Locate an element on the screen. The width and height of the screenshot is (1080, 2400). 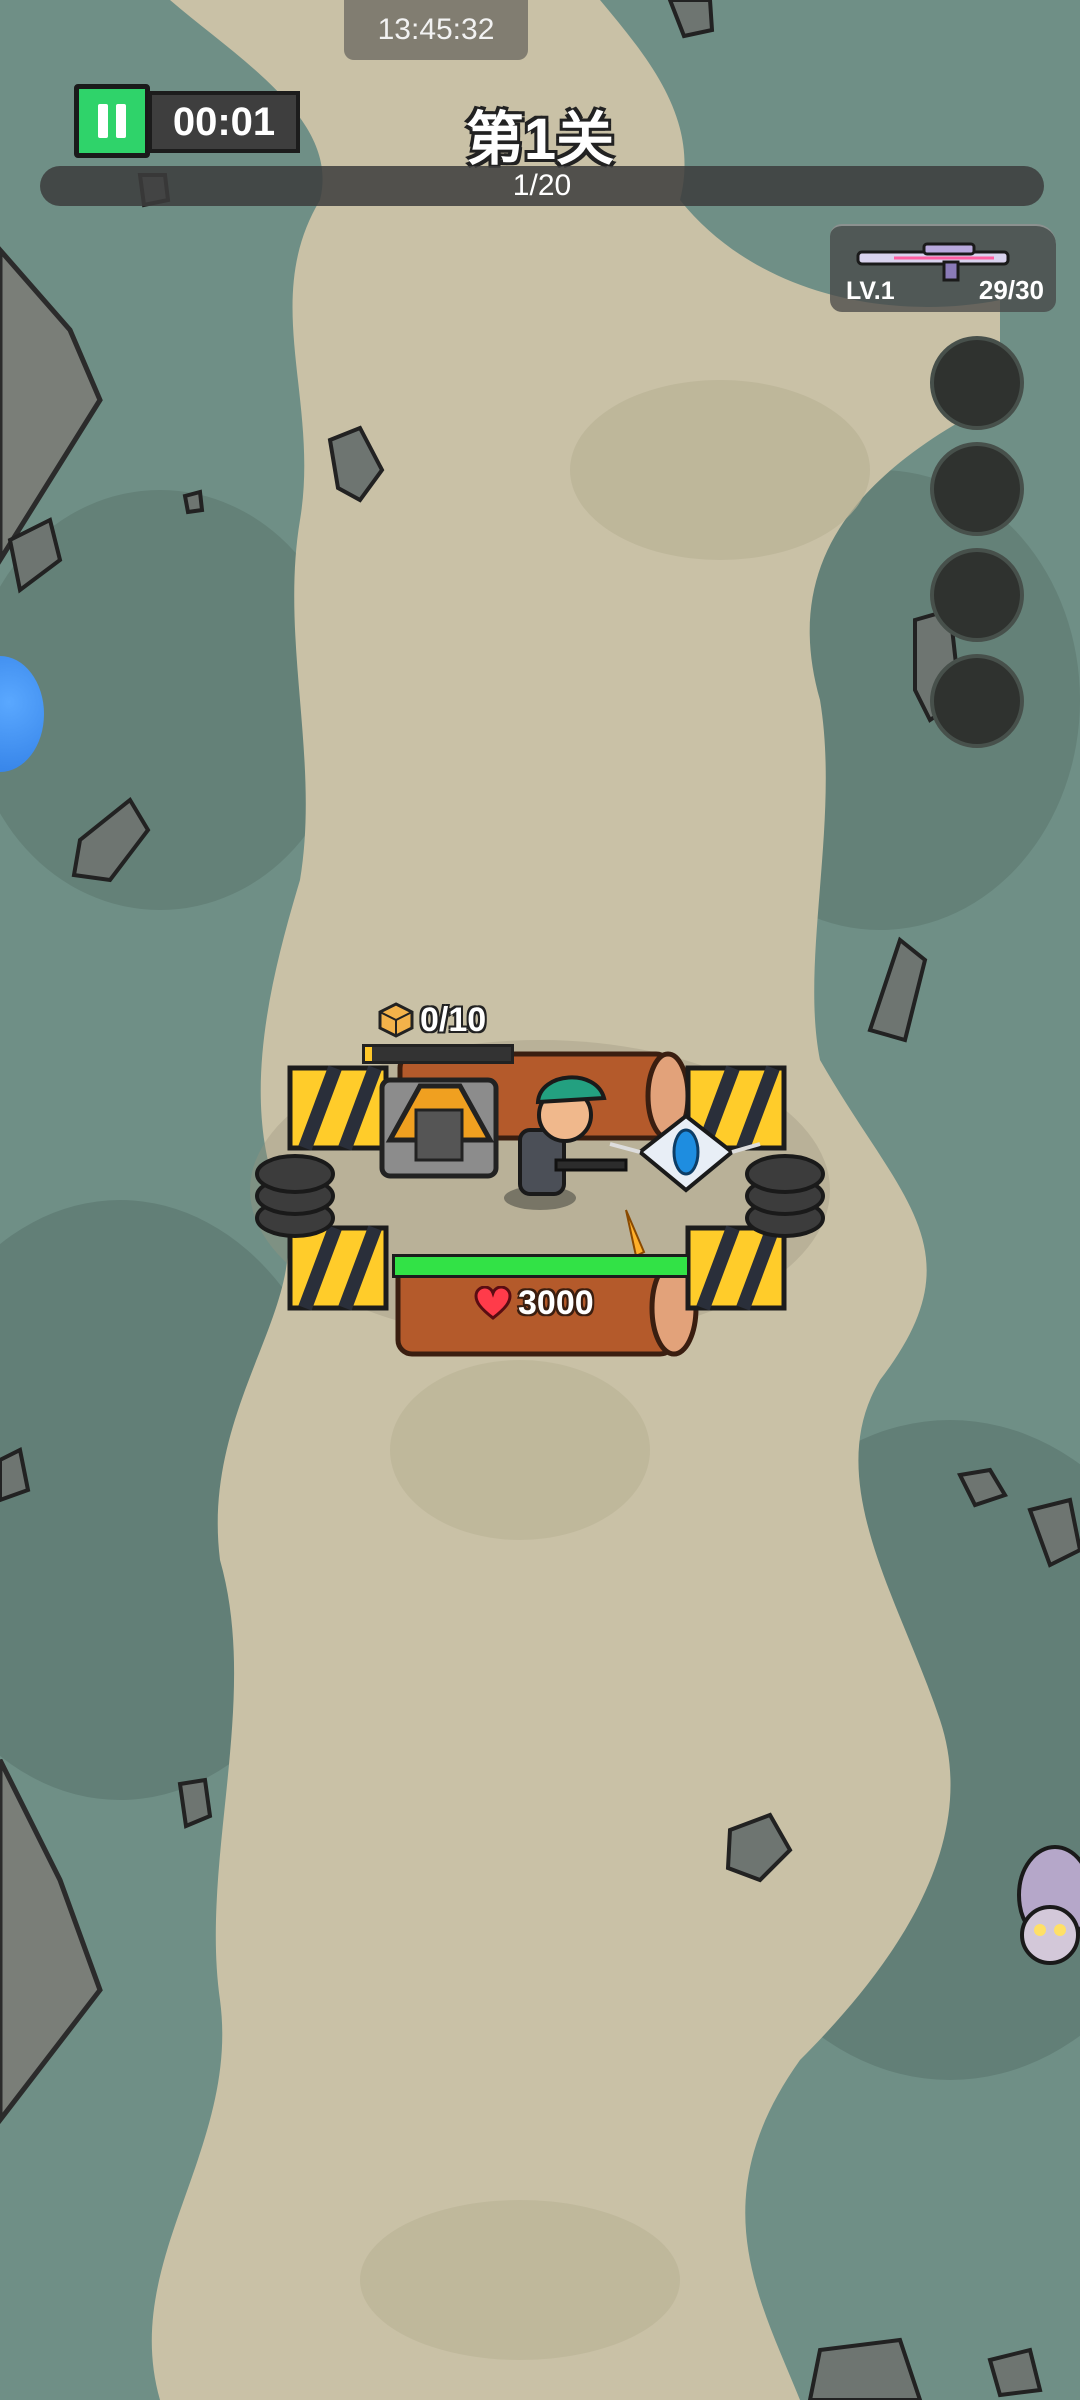
resource-text: 0/10 is located at coordinates (453, 1019).